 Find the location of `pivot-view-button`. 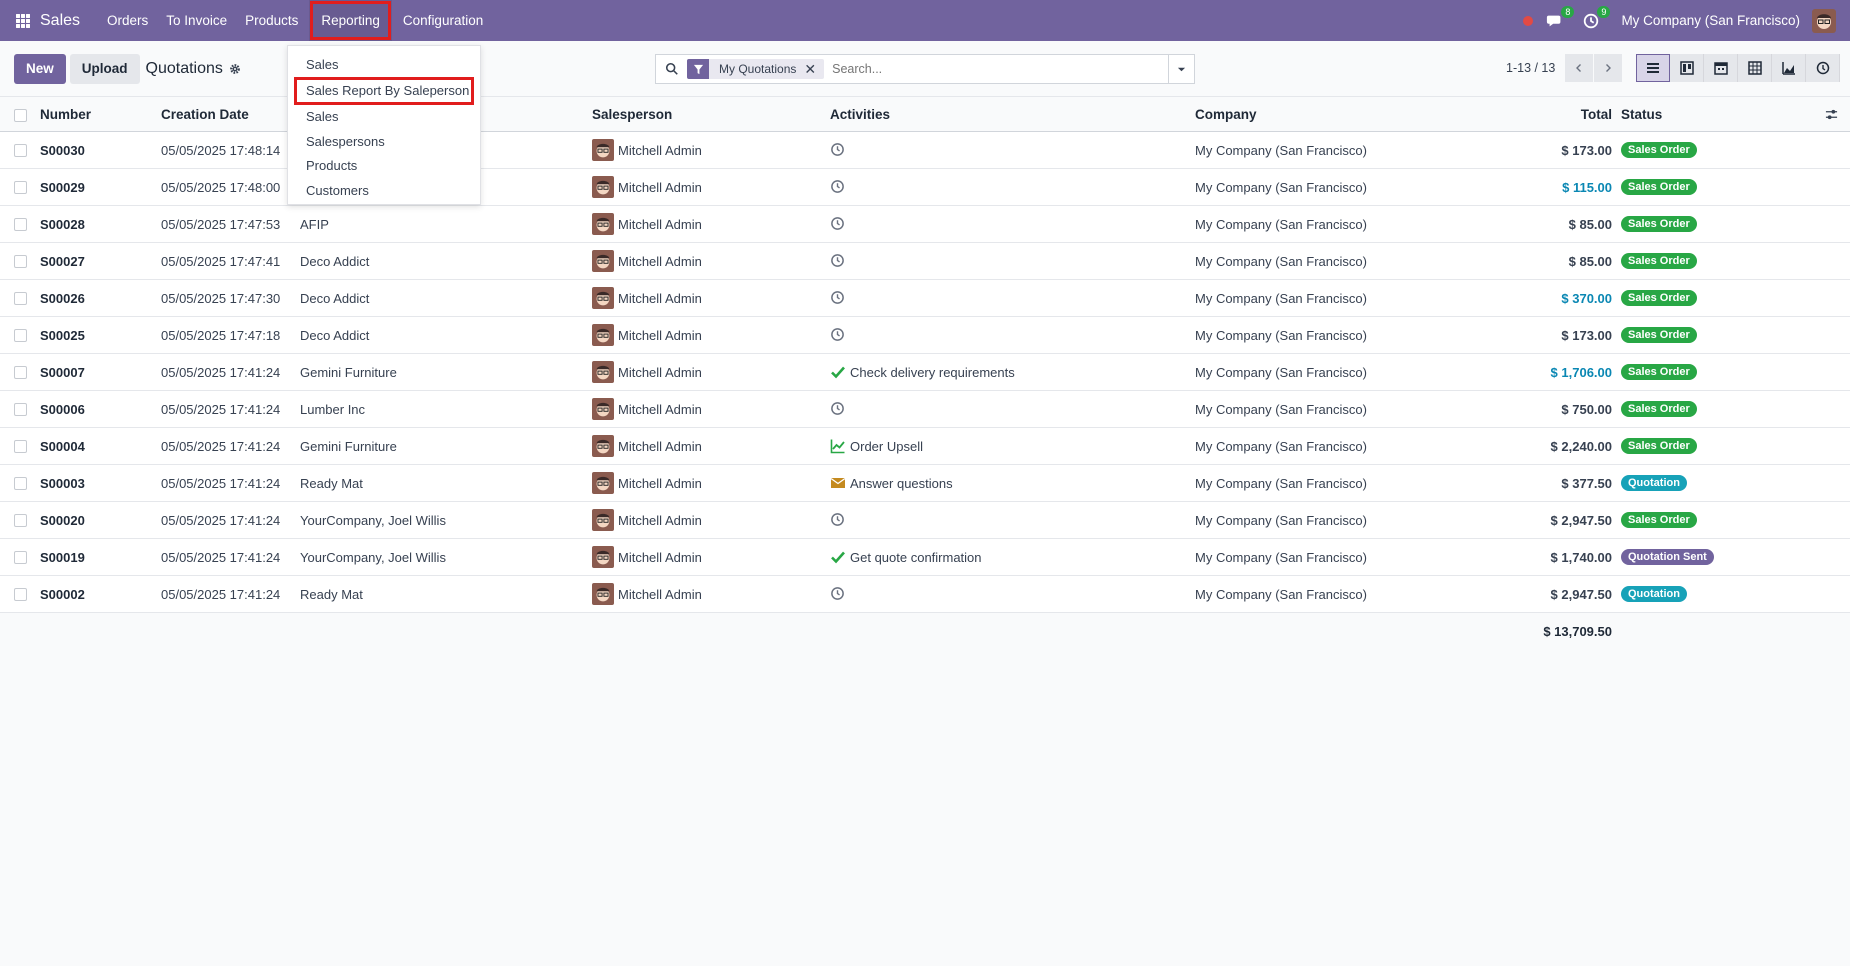

pivot-view-button is located at coordinates (1755, 68).